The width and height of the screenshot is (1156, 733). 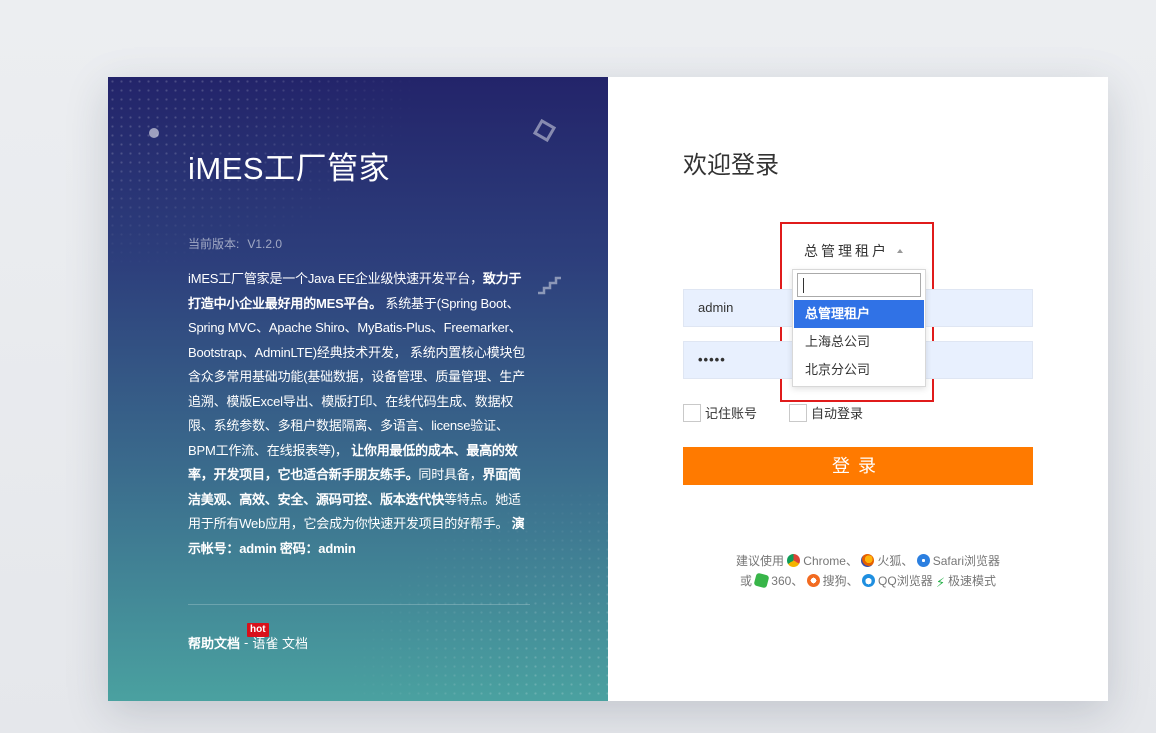 I want to click on tenant-dropdown: 总管理租户 上海总公司 北京分公司, so click(x=859, y=328).